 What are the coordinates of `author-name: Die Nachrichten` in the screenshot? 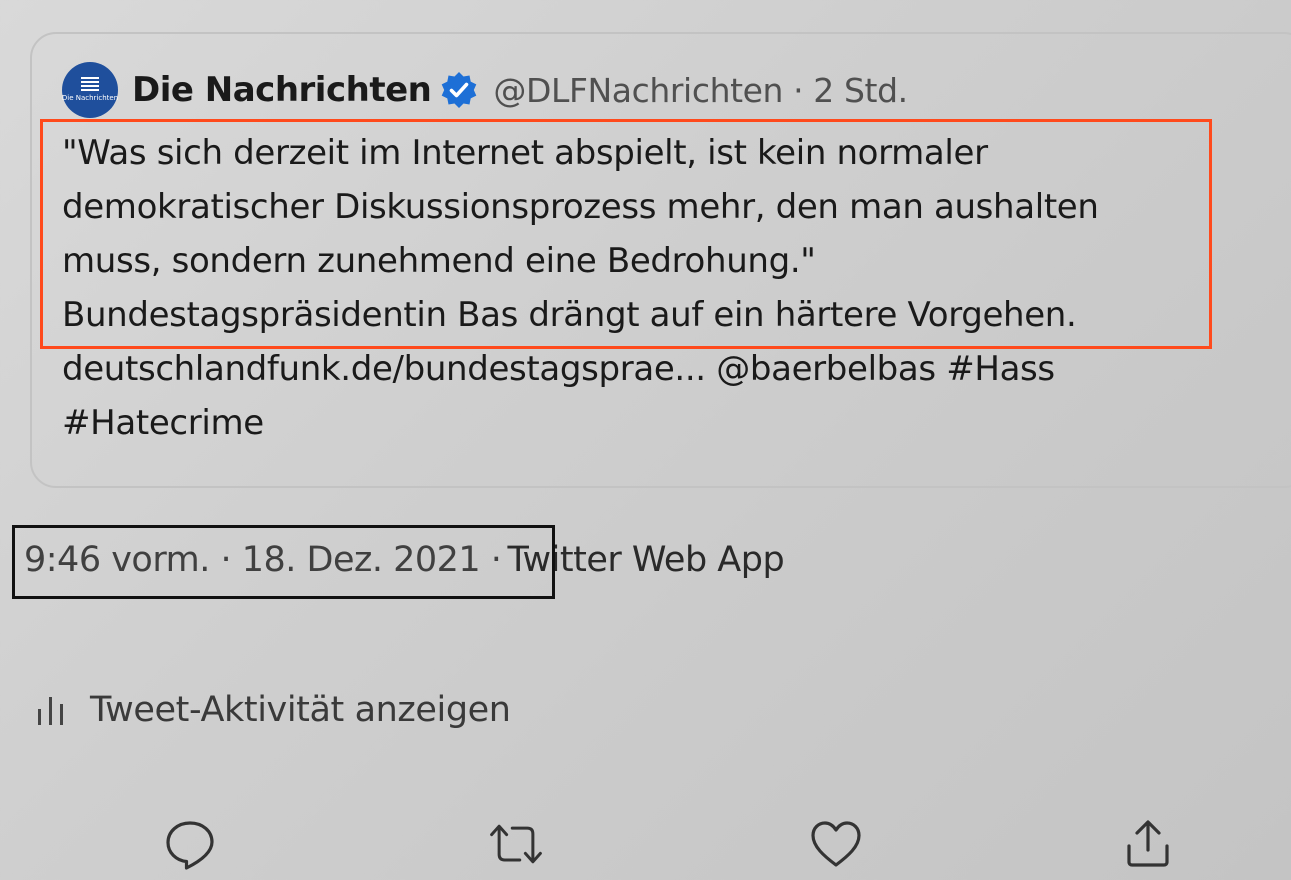 It's located at (282, 90).